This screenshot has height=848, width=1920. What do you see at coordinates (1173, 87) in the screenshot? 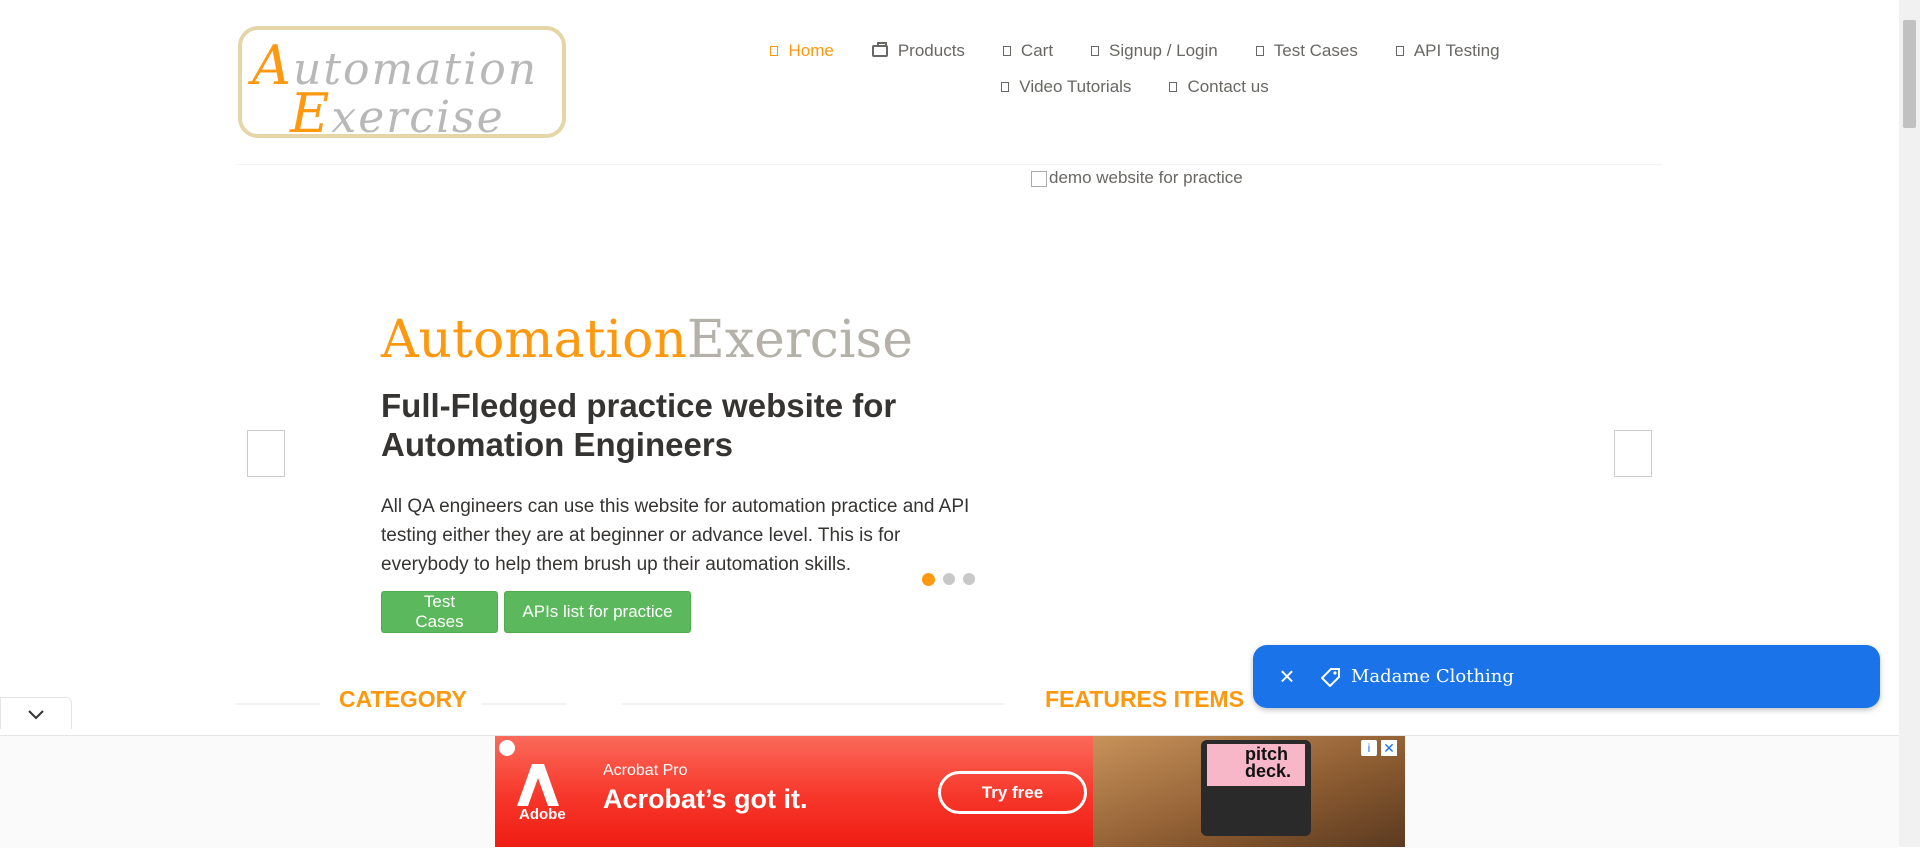
I see `envelope-icon` at bounding box center [1173, 87].